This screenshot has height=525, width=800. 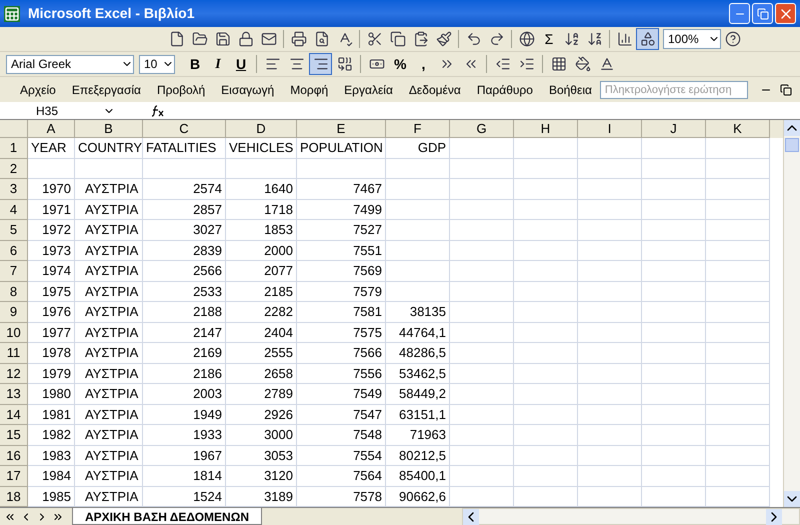 What do you see at coordinates (261, 210) in the screenshot?
I see `table-cell: 1718` at bounding box center [261, 210].